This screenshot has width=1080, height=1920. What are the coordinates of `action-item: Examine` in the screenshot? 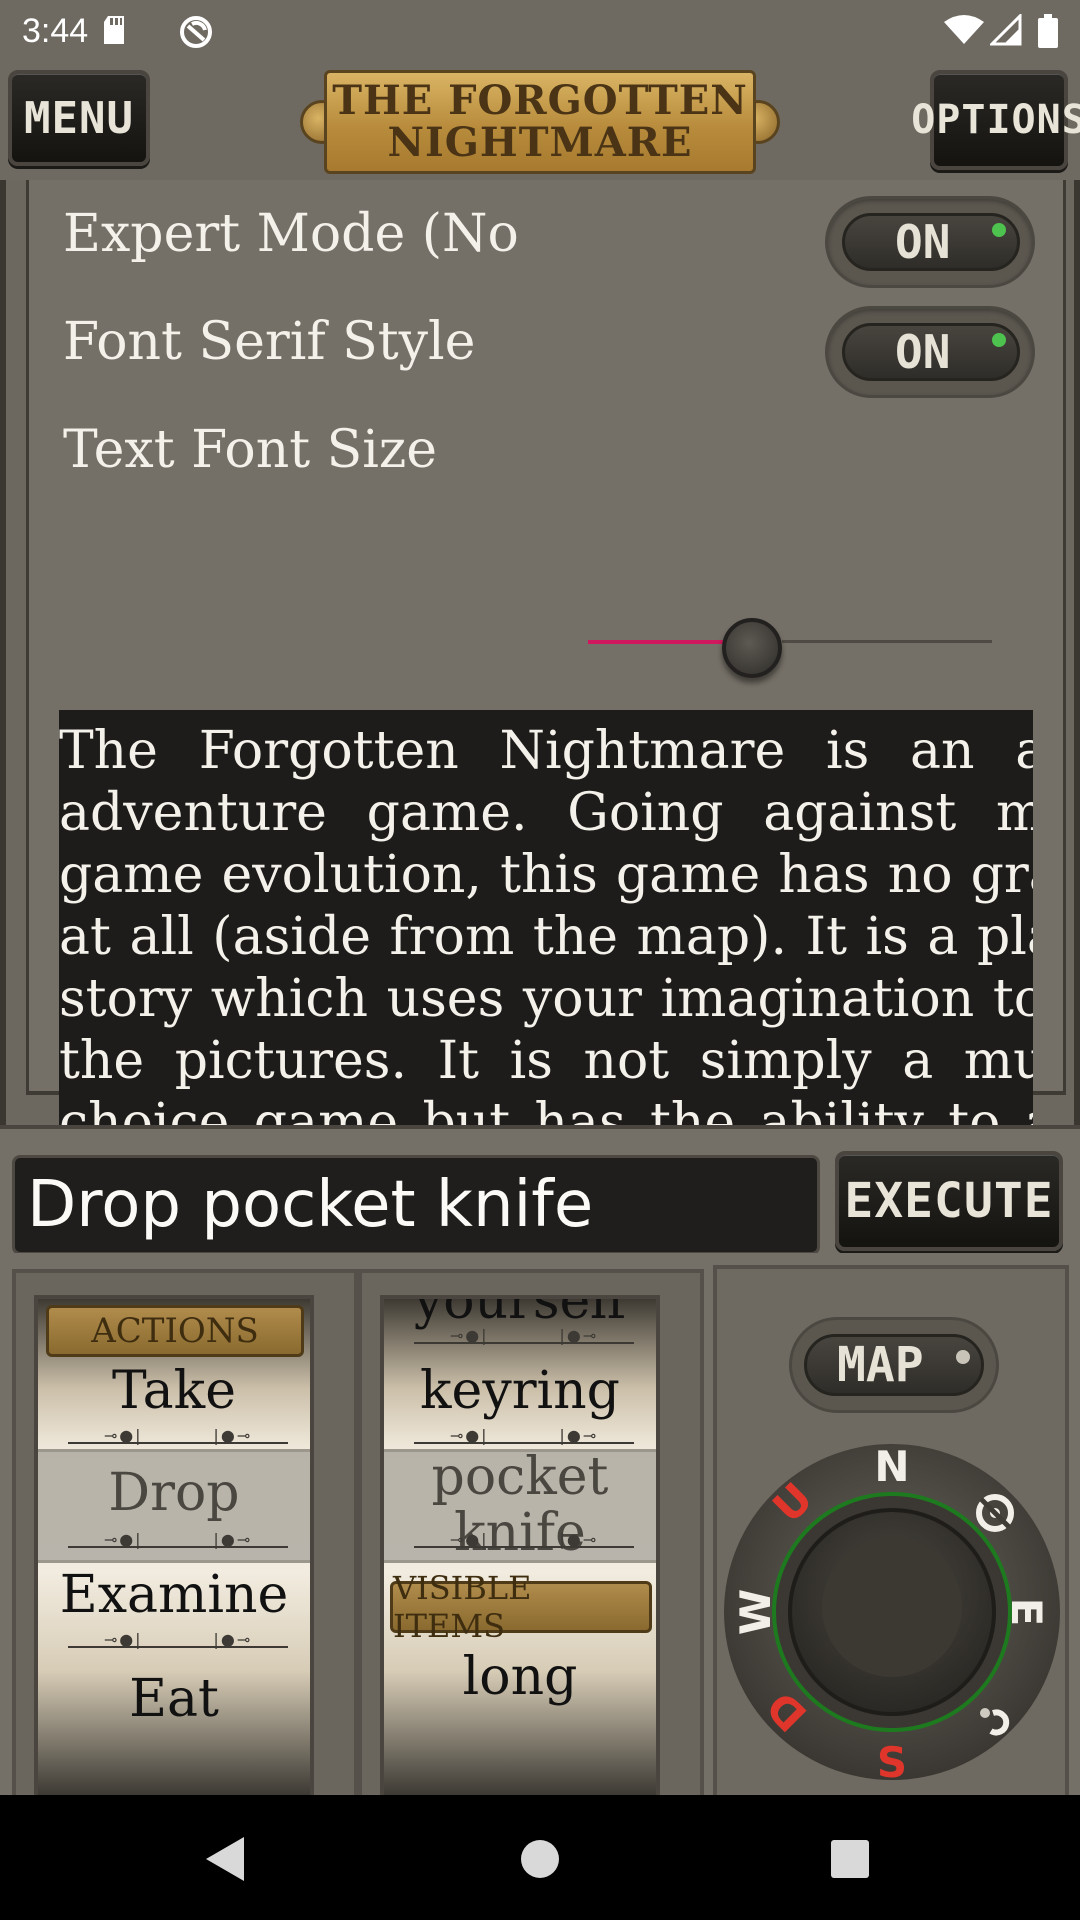 It's located at (174, 1595).